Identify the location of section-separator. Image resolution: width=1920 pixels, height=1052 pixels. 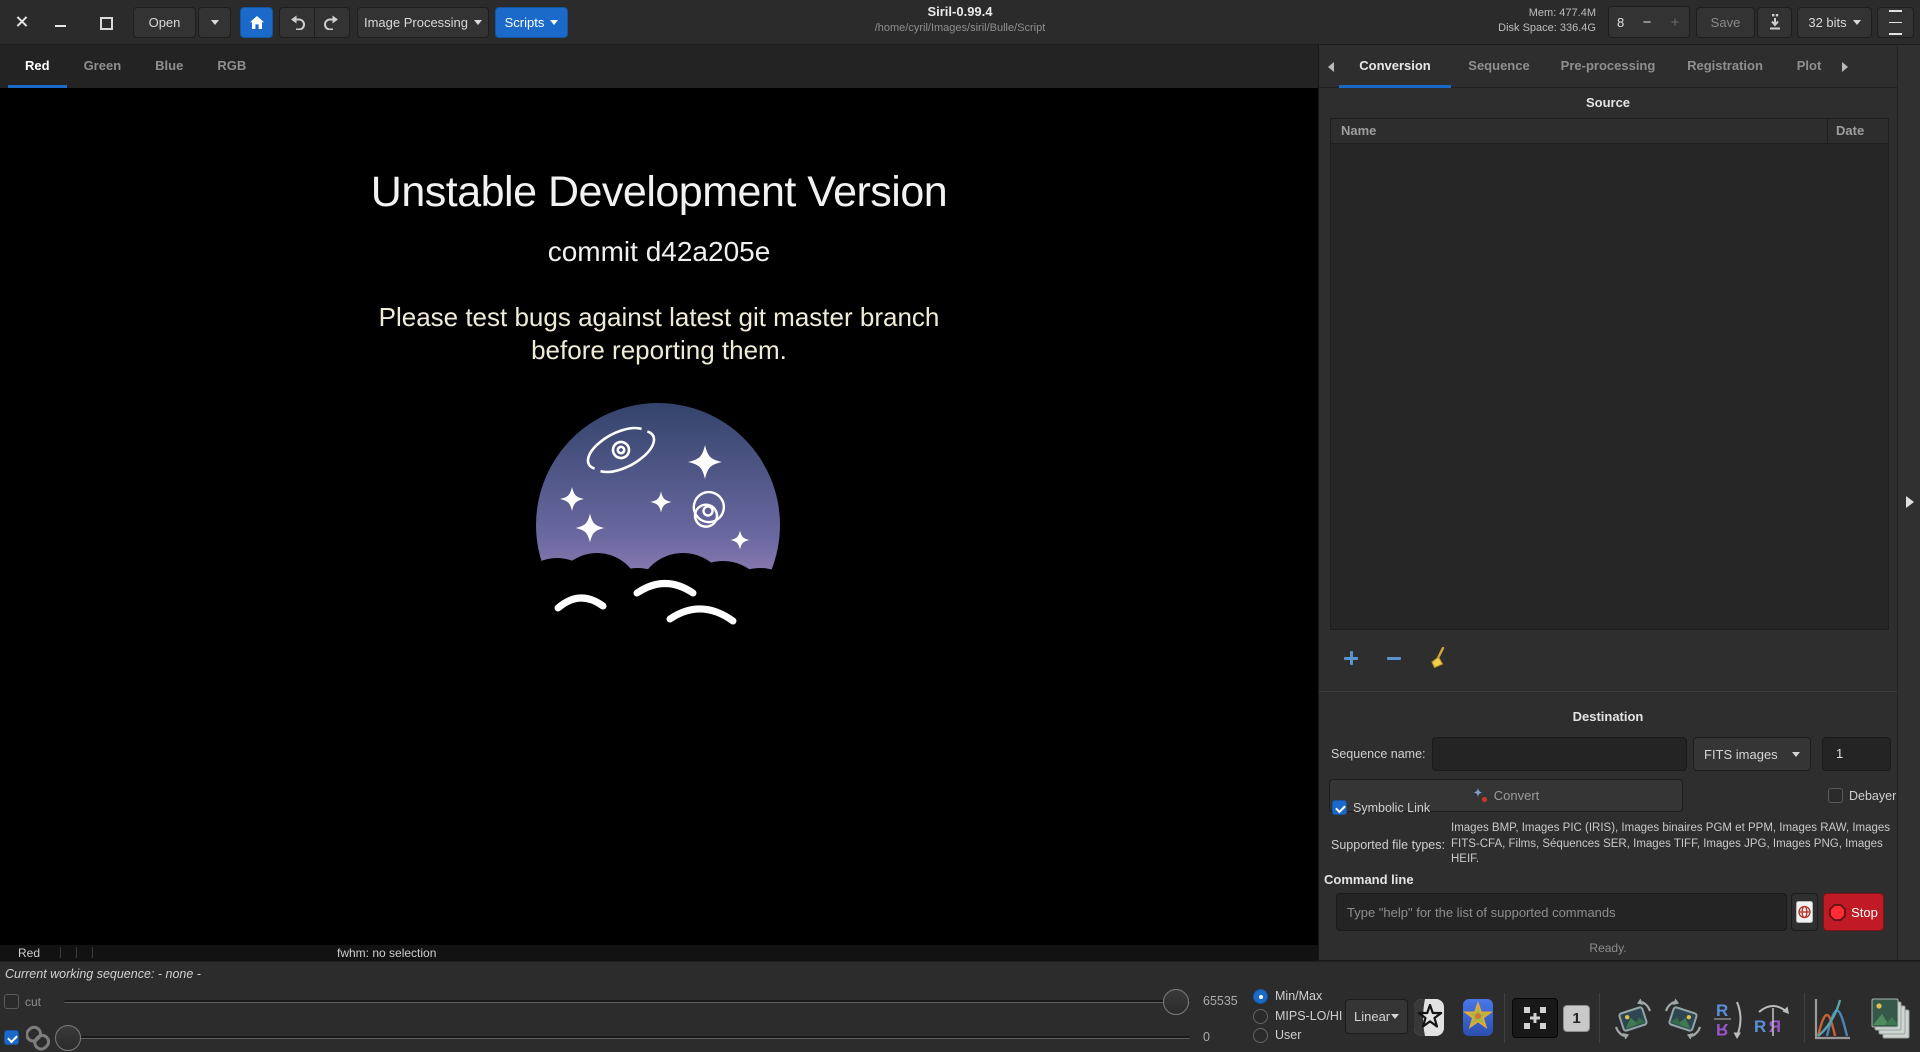
(1619, 691).